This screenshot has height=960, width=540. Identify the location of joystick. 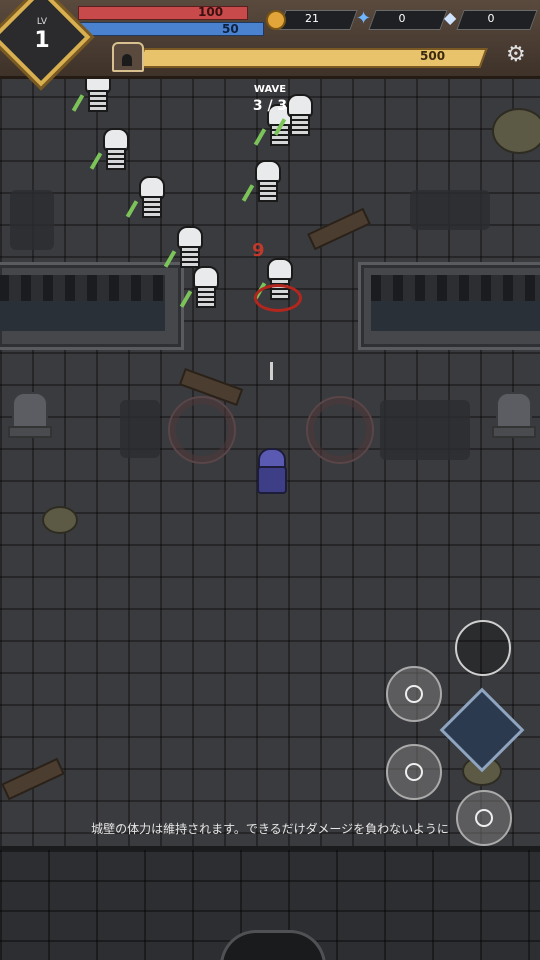
(483, 648).